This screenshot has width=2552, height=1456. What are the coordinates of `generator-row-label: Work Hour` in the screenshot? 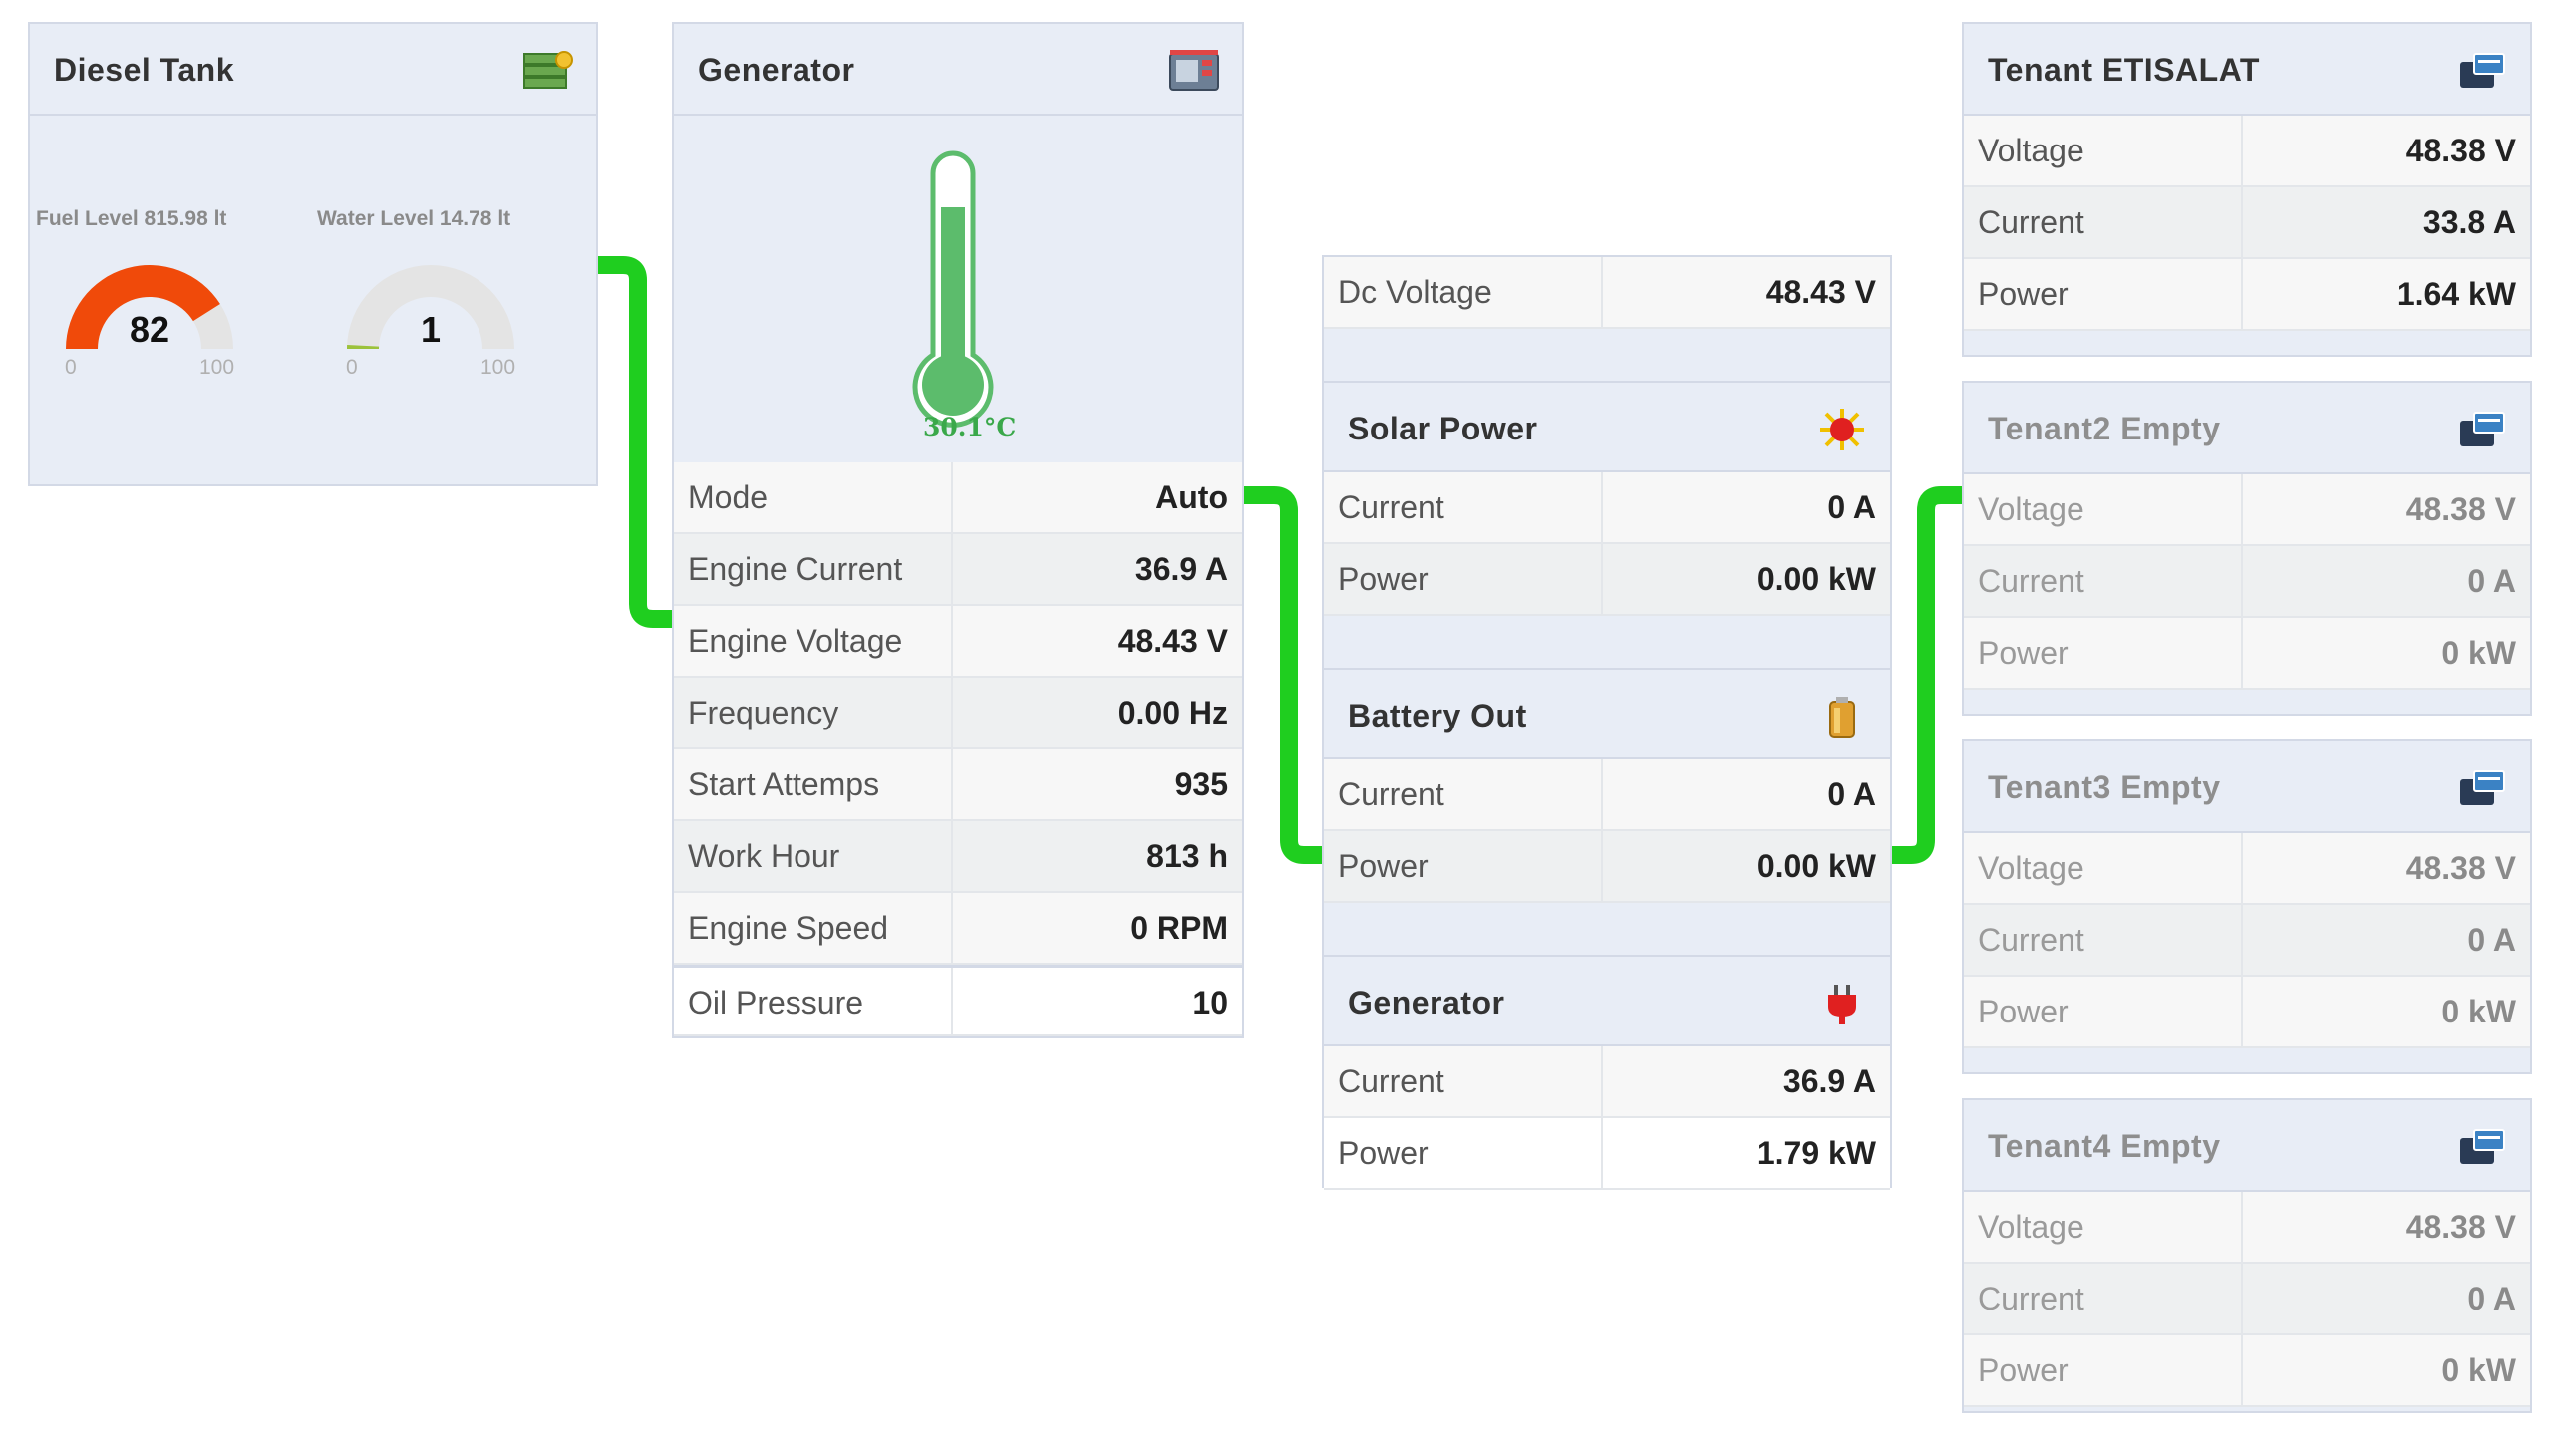 It's located at (813, 856).